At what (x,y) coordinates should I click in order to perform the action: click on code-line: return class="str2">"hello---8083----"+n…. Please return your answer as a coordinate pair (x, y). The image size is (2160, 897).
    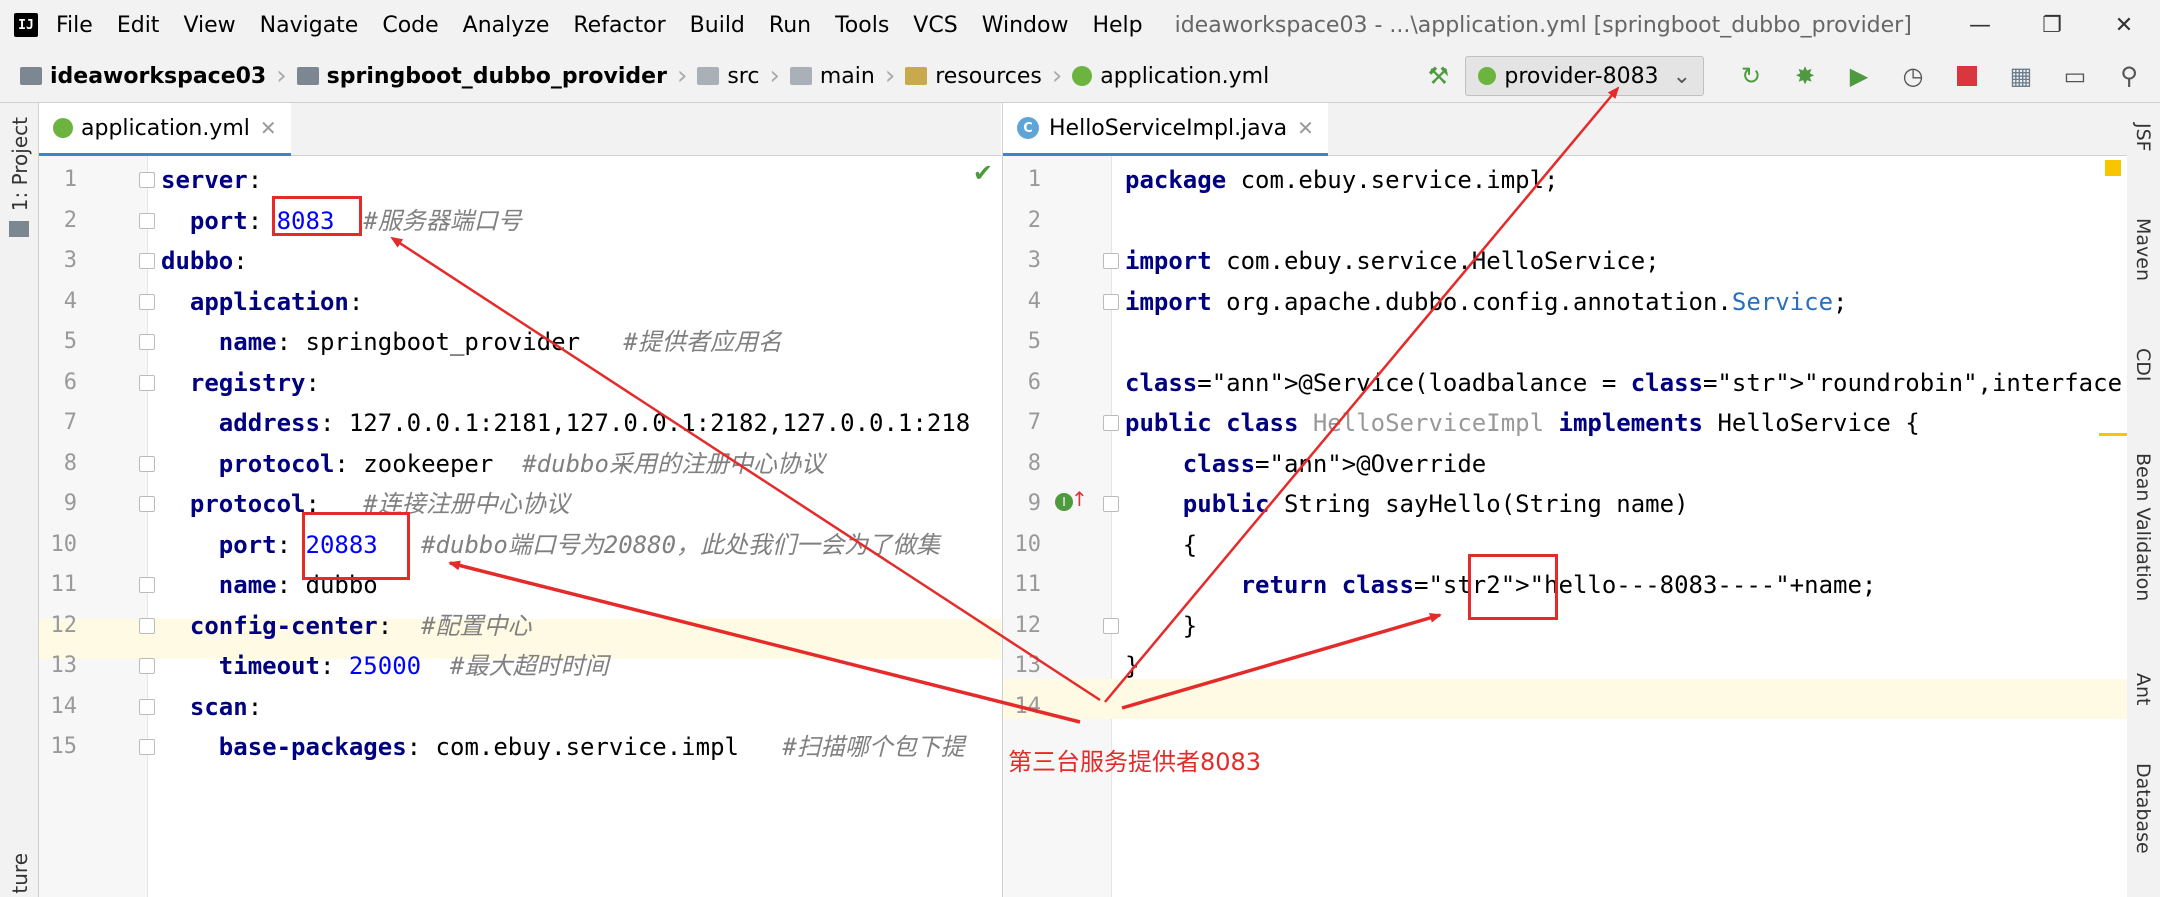
    Looking at the image, I should click on (1623, 585).